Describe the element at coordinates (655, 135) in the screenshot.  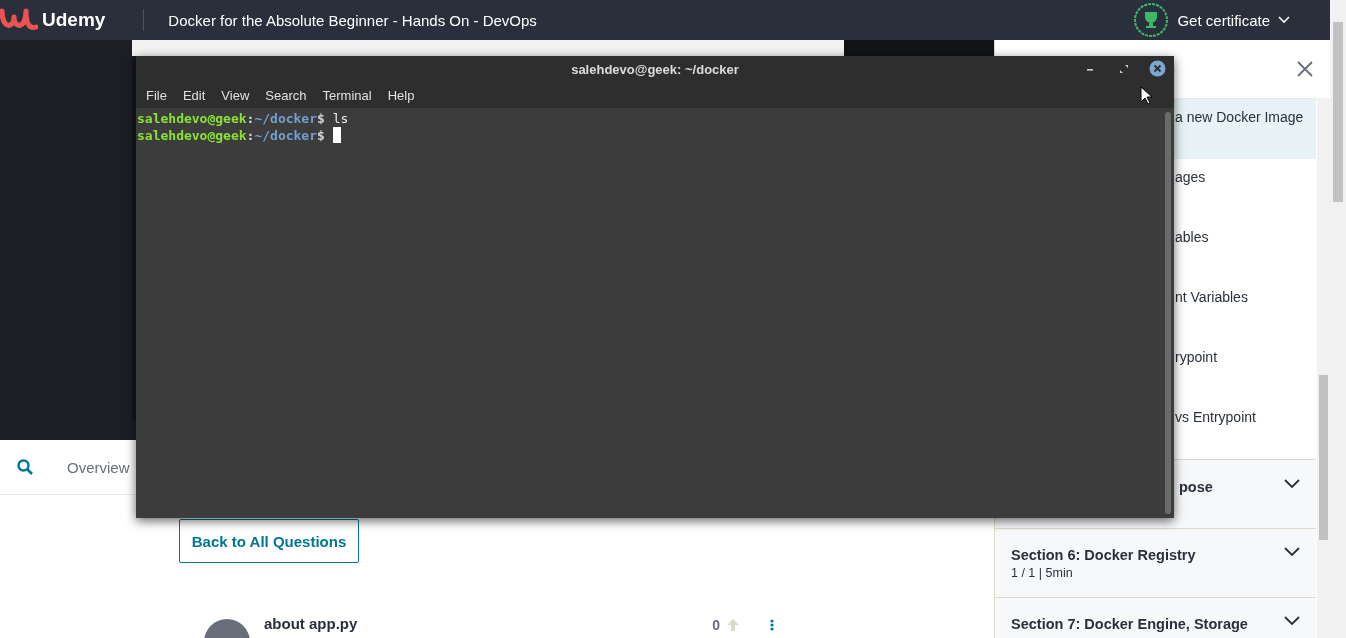
I see `terminal-line: salehdevo@geek:~/docker$` at that location.